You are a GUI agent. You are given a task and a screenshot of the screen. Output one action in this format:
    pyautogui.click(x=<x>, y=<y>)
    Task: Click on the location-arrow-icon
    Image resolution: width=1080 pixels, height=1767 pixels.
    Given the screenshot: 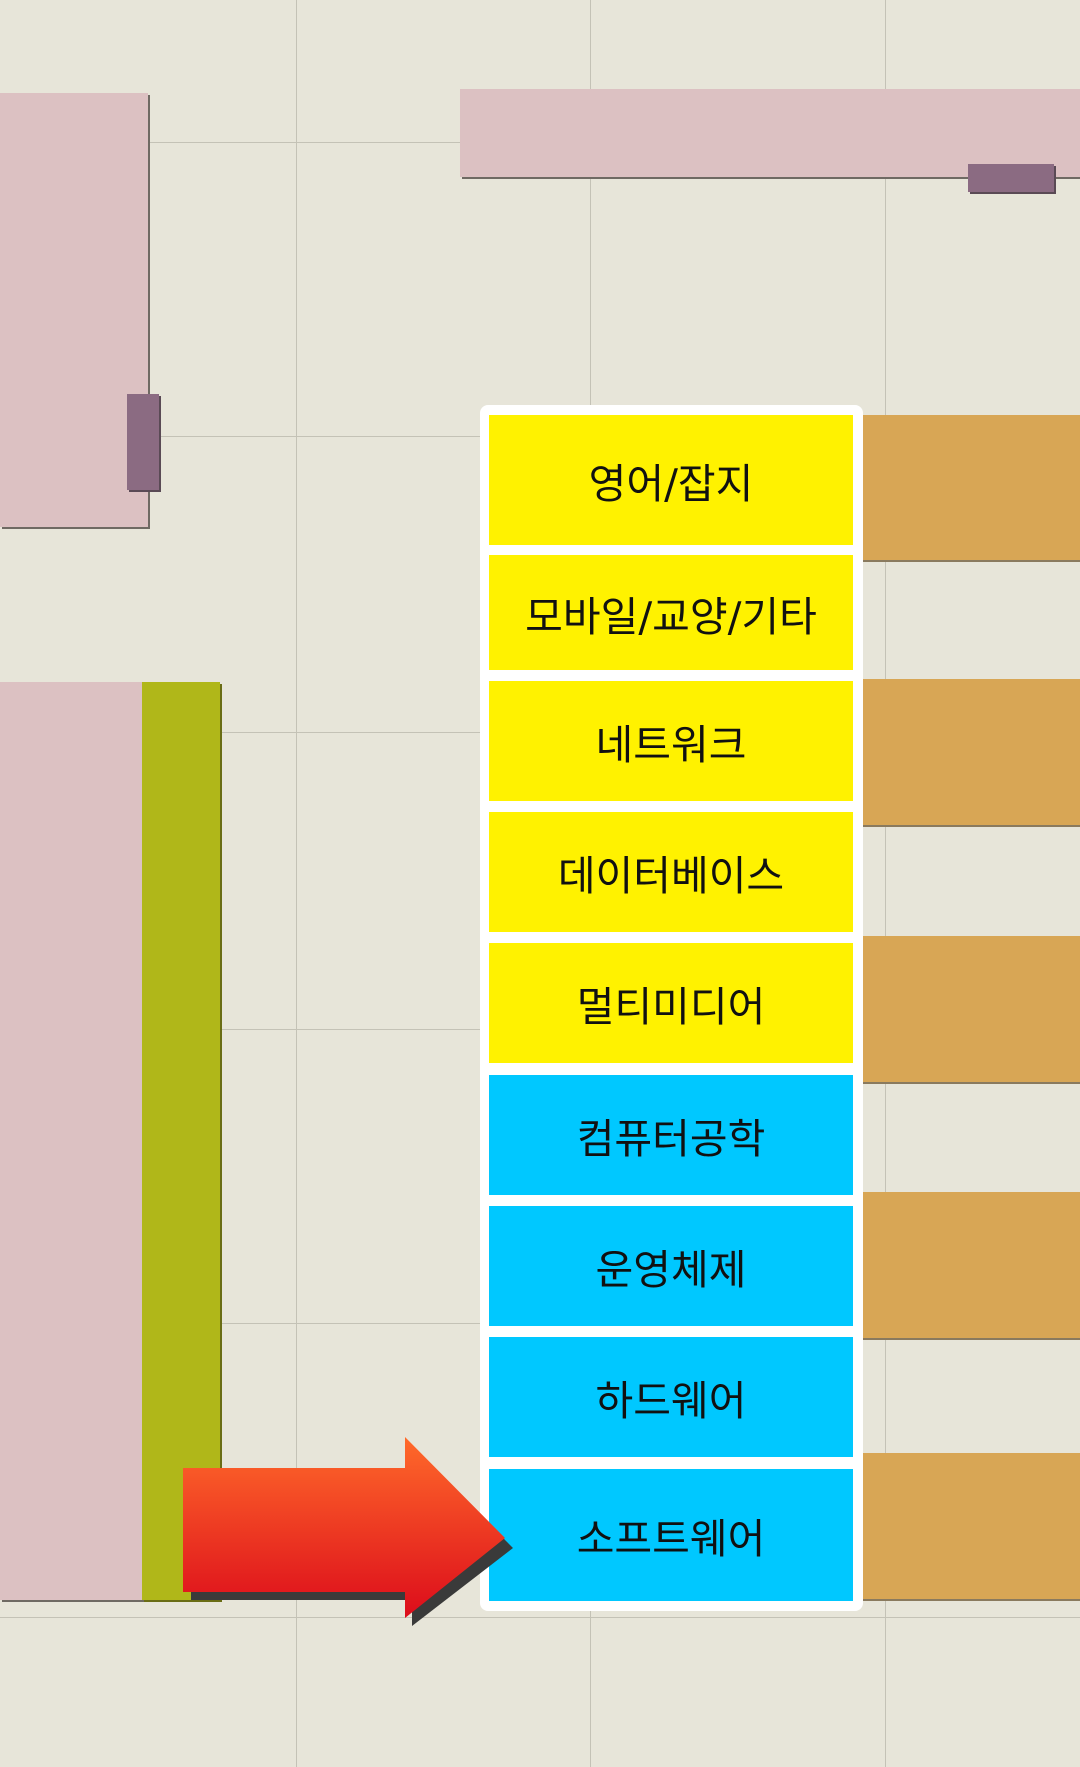 What is the action you would take?
    pyautogui.click(x=348, y=1531)
    